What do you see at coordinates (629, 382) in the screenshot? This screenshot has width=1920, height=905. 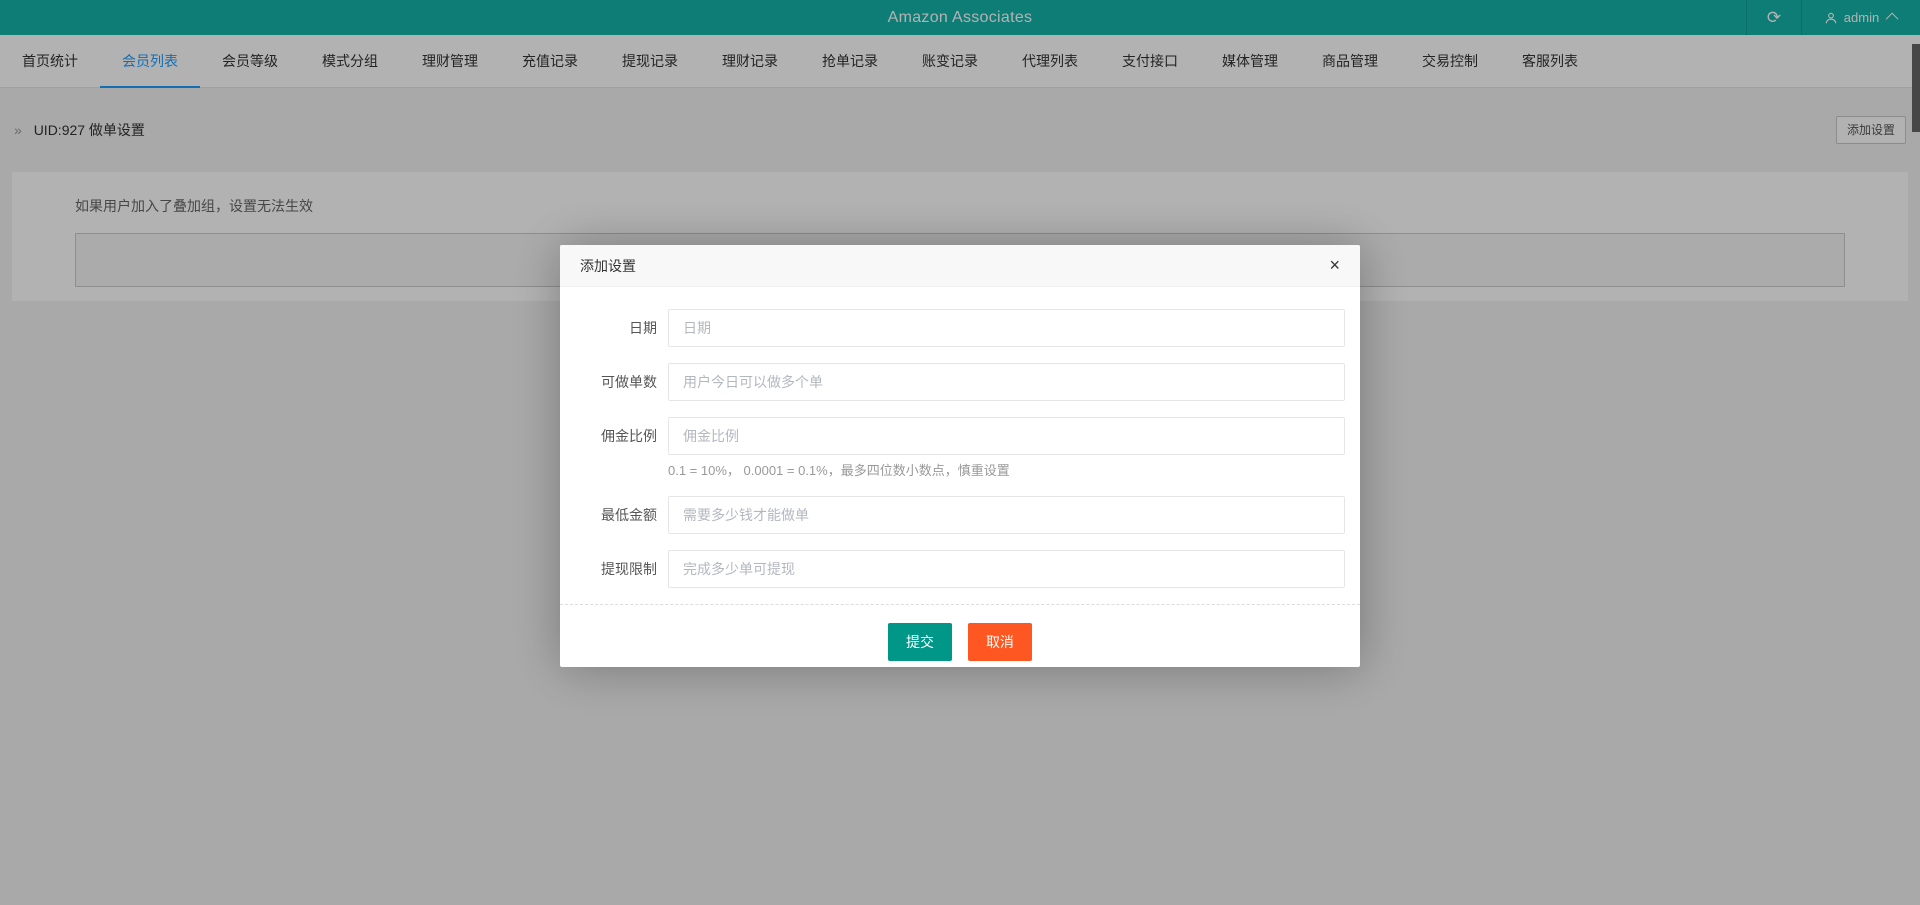 I see `field-label: 可做单数` at bounding box center [629, 382].